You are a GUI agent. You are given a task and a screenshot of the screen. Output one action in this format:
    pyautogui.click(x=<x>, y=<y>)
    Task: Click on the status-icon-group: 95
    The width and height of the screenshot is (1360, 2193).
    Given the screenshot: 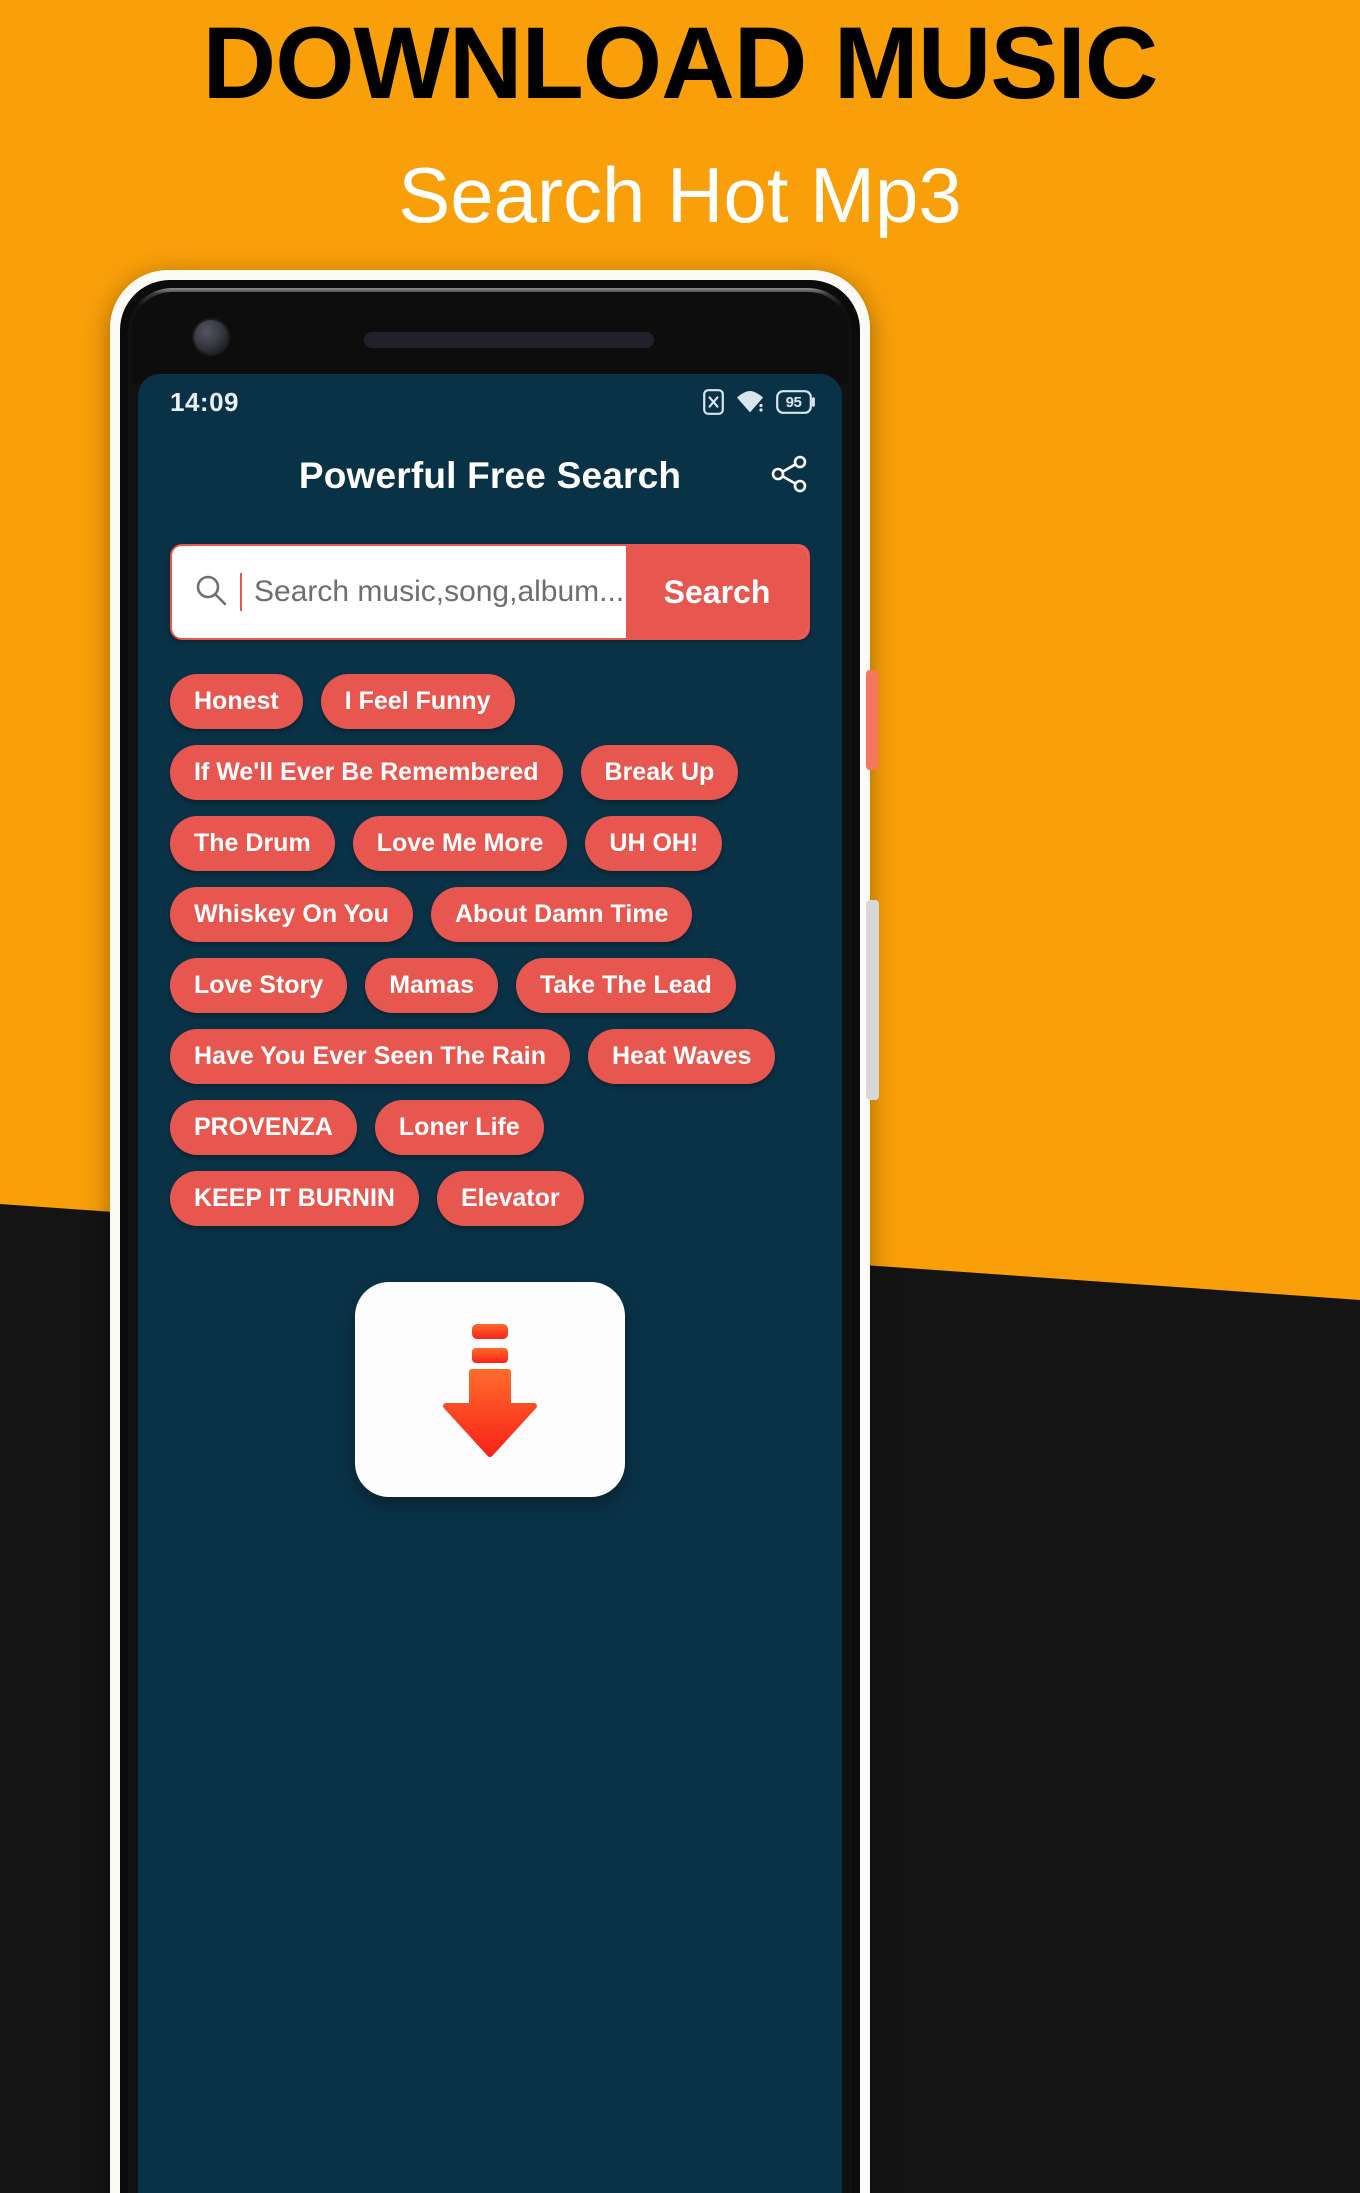 What is the action you would take?
    pyautogui.click(x=759, y=402)
    